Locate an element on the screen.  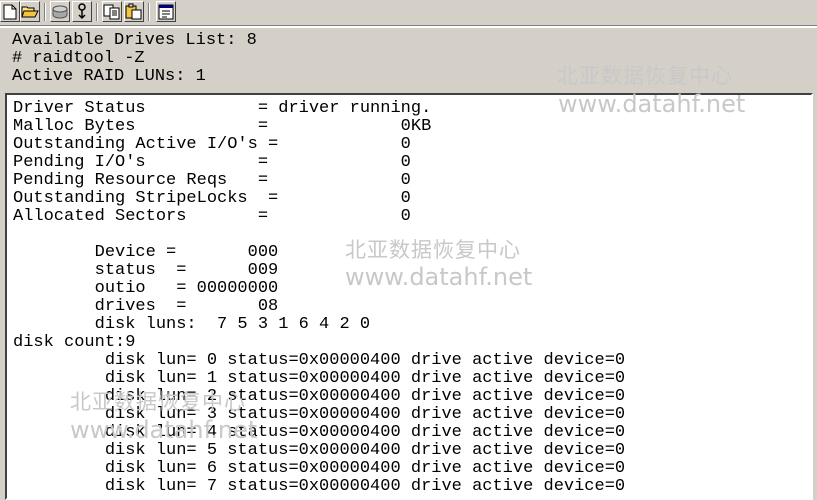
properties-icon is located at coordinates (166, 11).